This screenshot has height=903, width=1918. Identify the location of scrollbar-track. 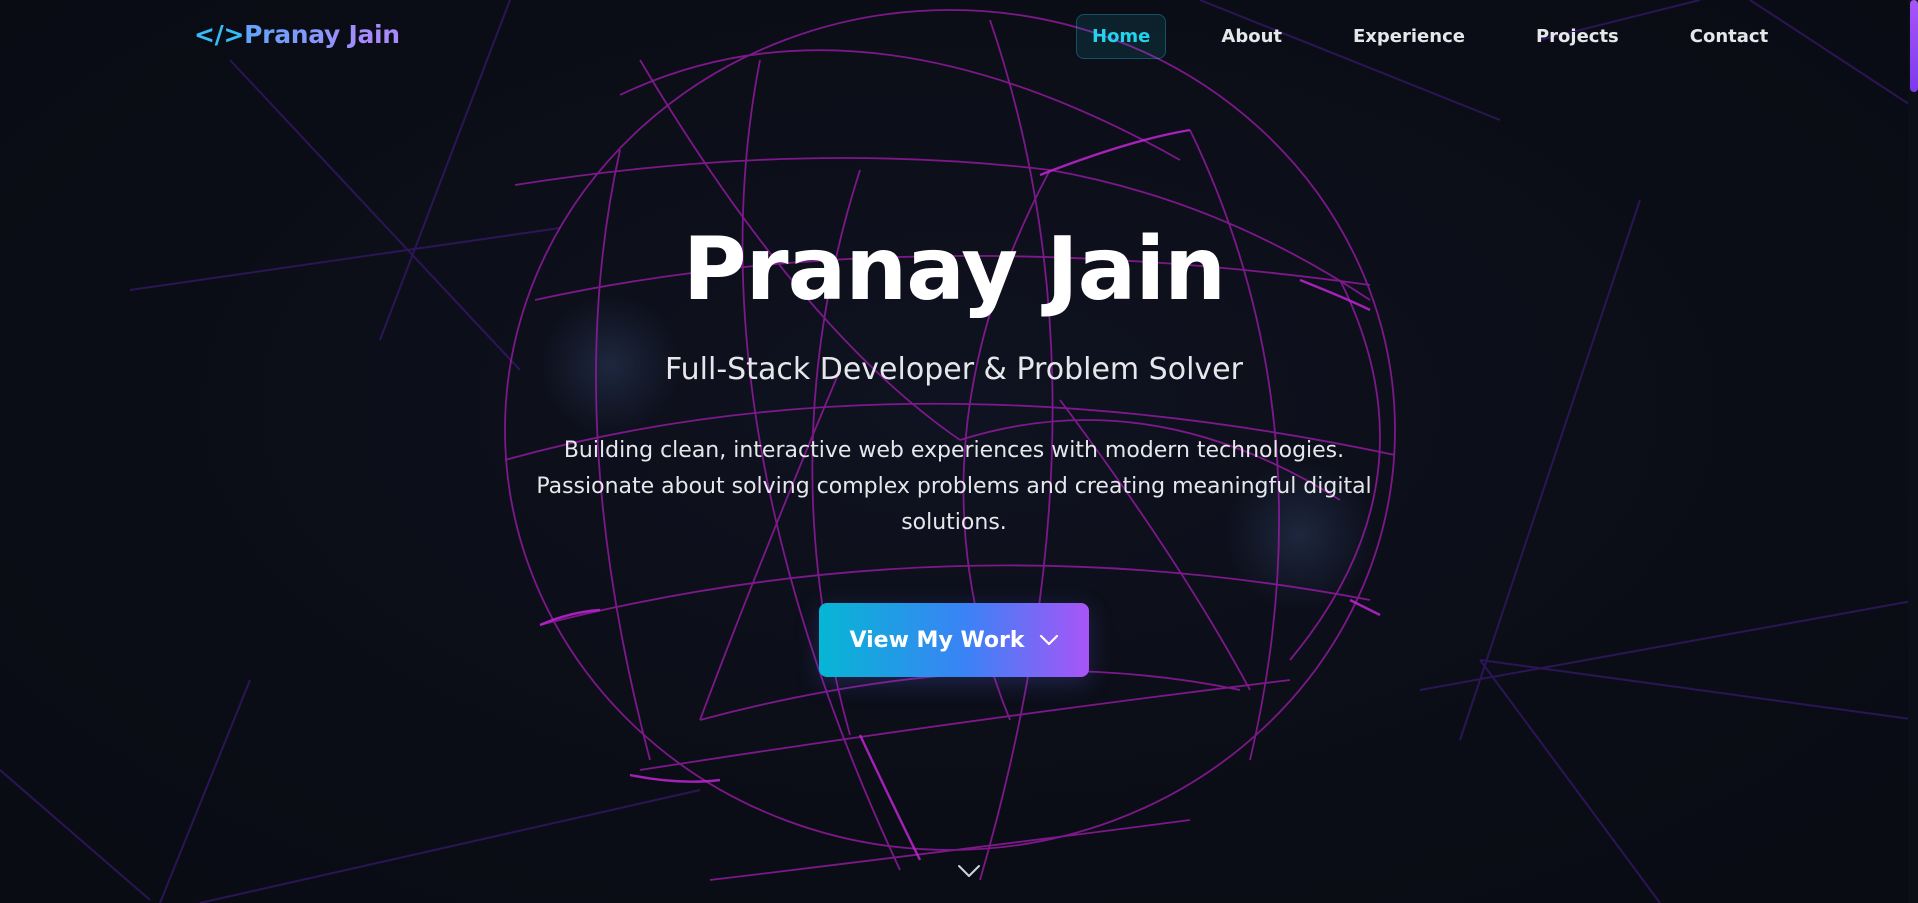
(1913, 451).